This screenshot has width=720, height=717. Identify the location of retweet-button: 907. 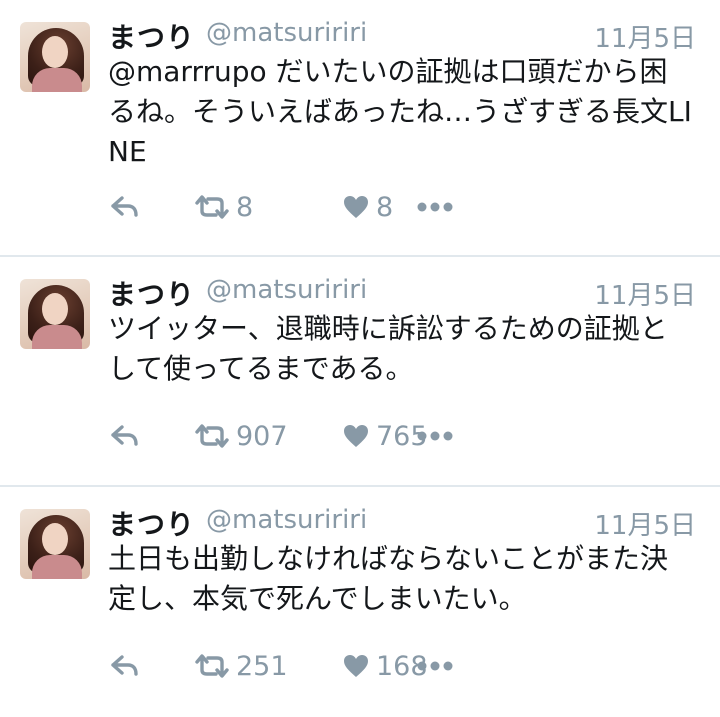
(241, 436).